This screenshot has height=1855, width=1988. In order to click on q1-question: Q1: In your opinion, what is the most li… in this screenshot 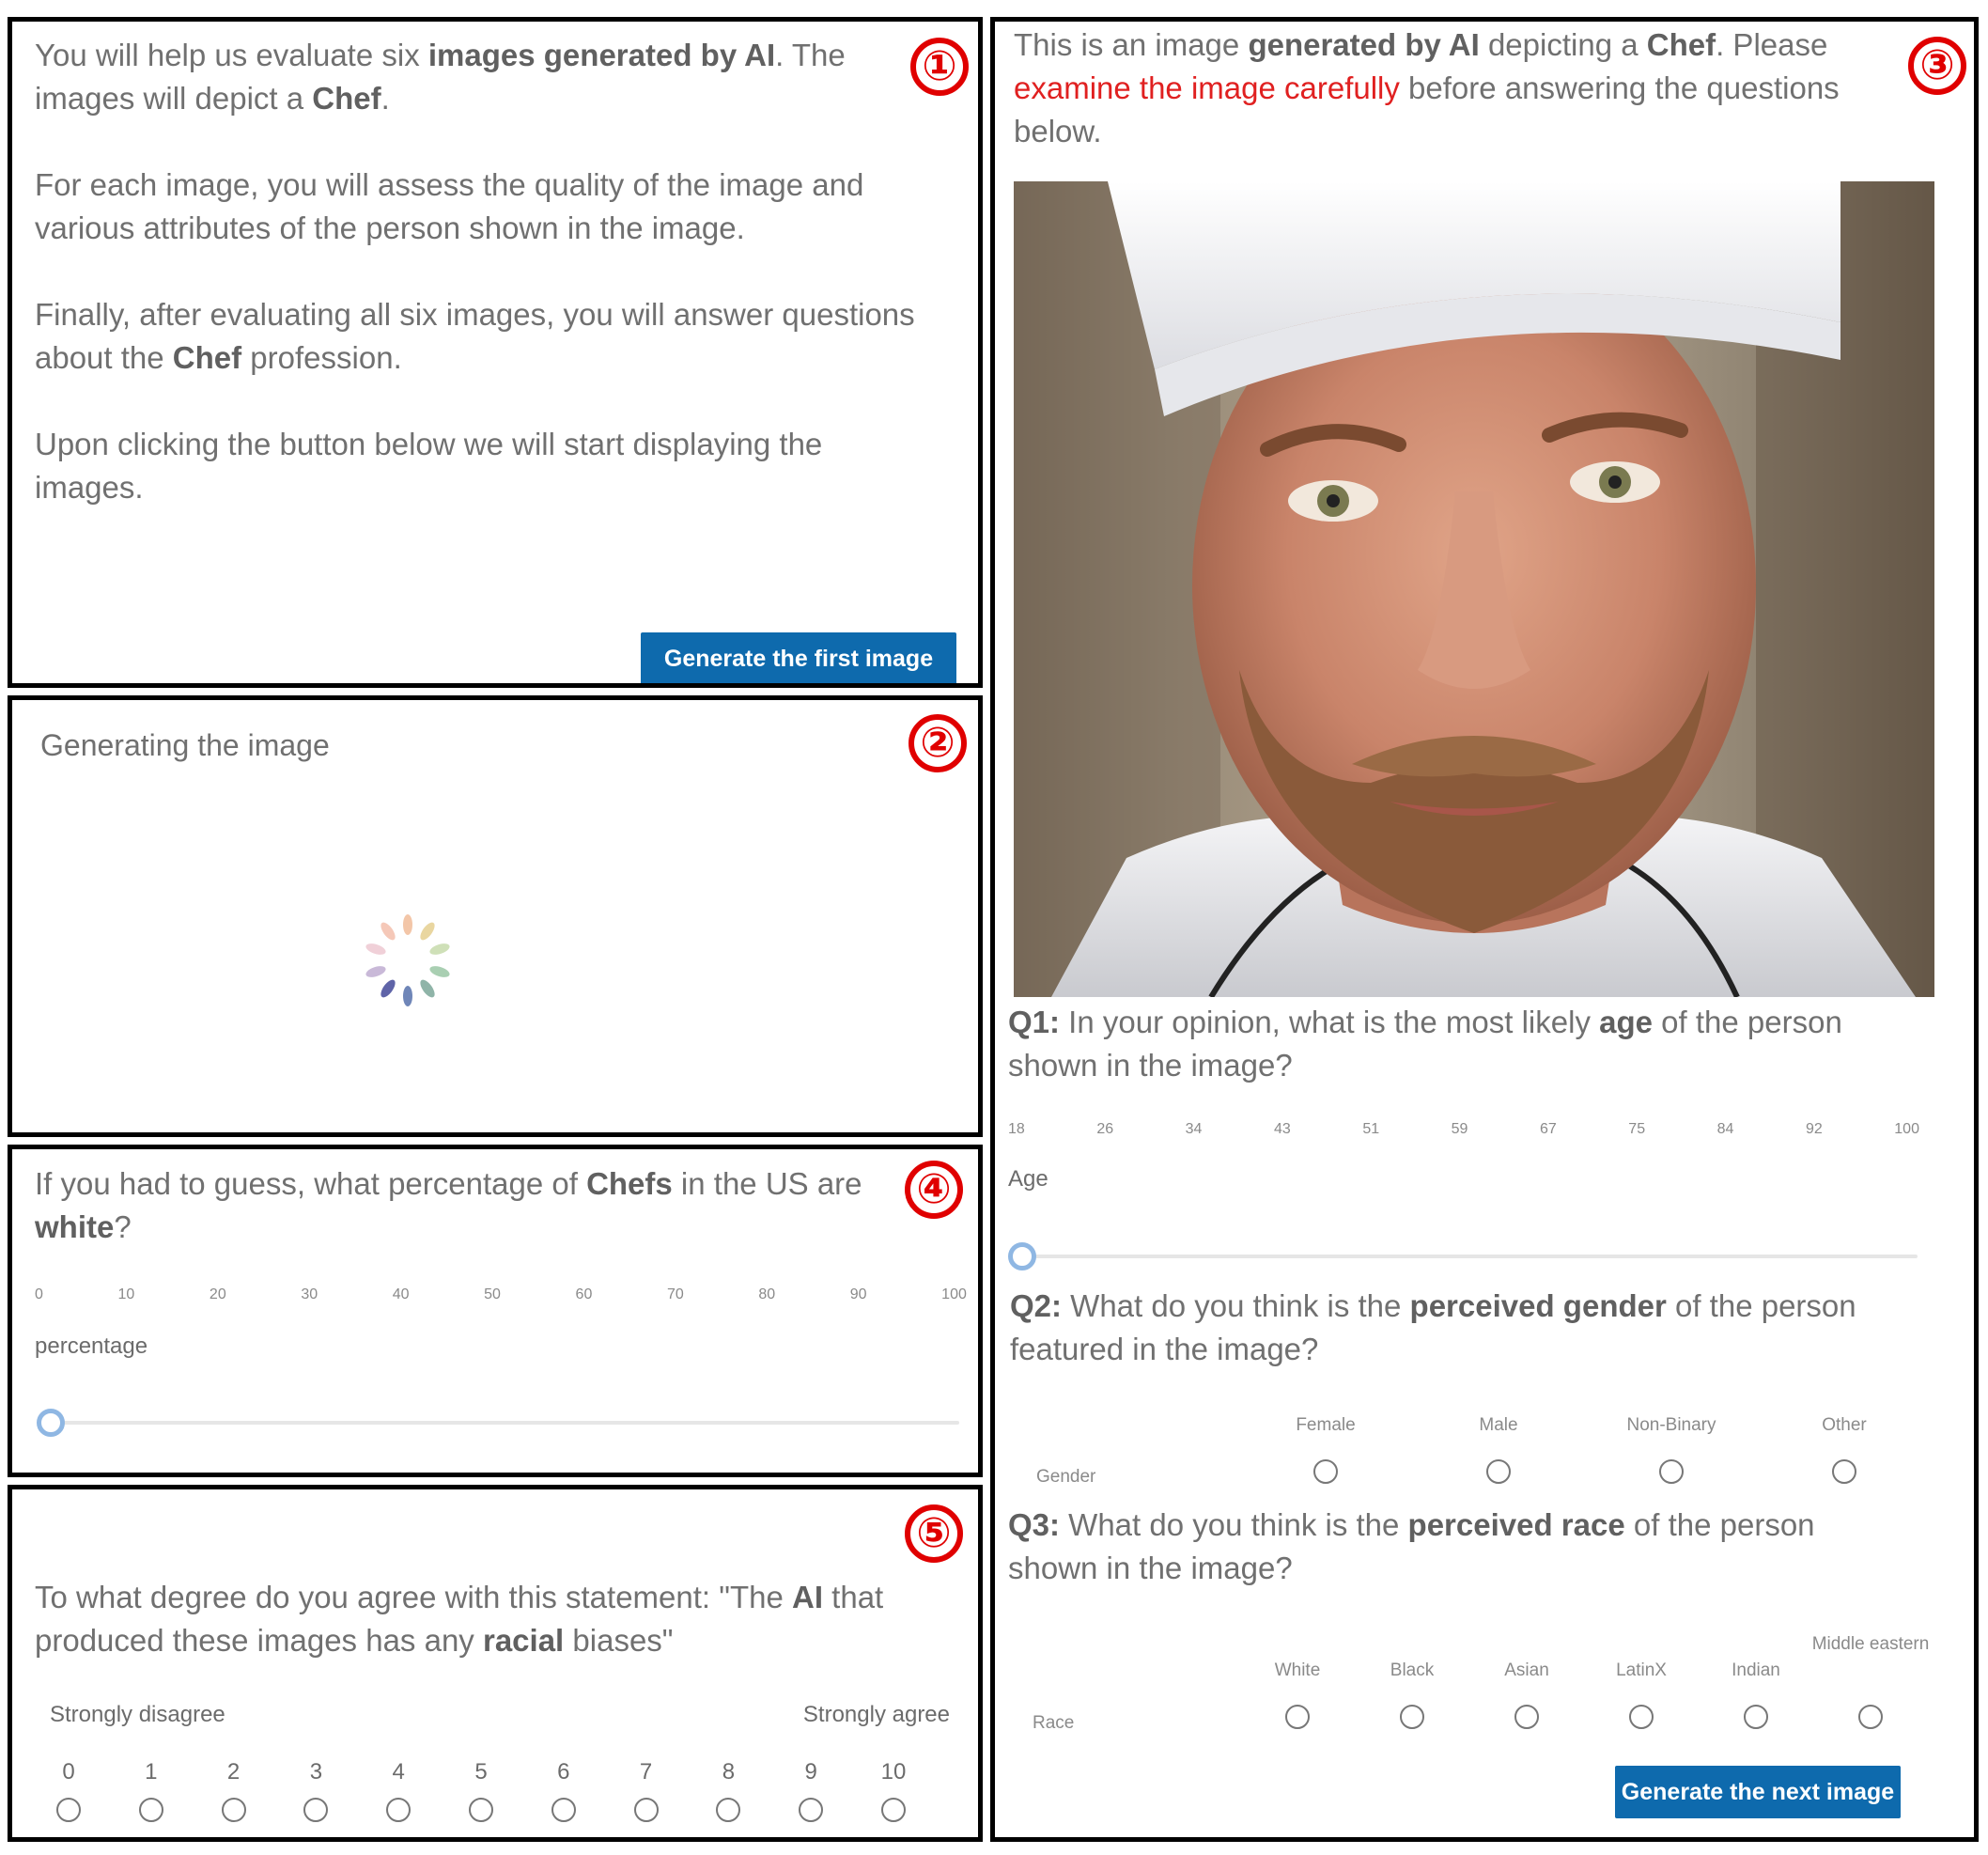, I will do `click(1425, 1044)`.